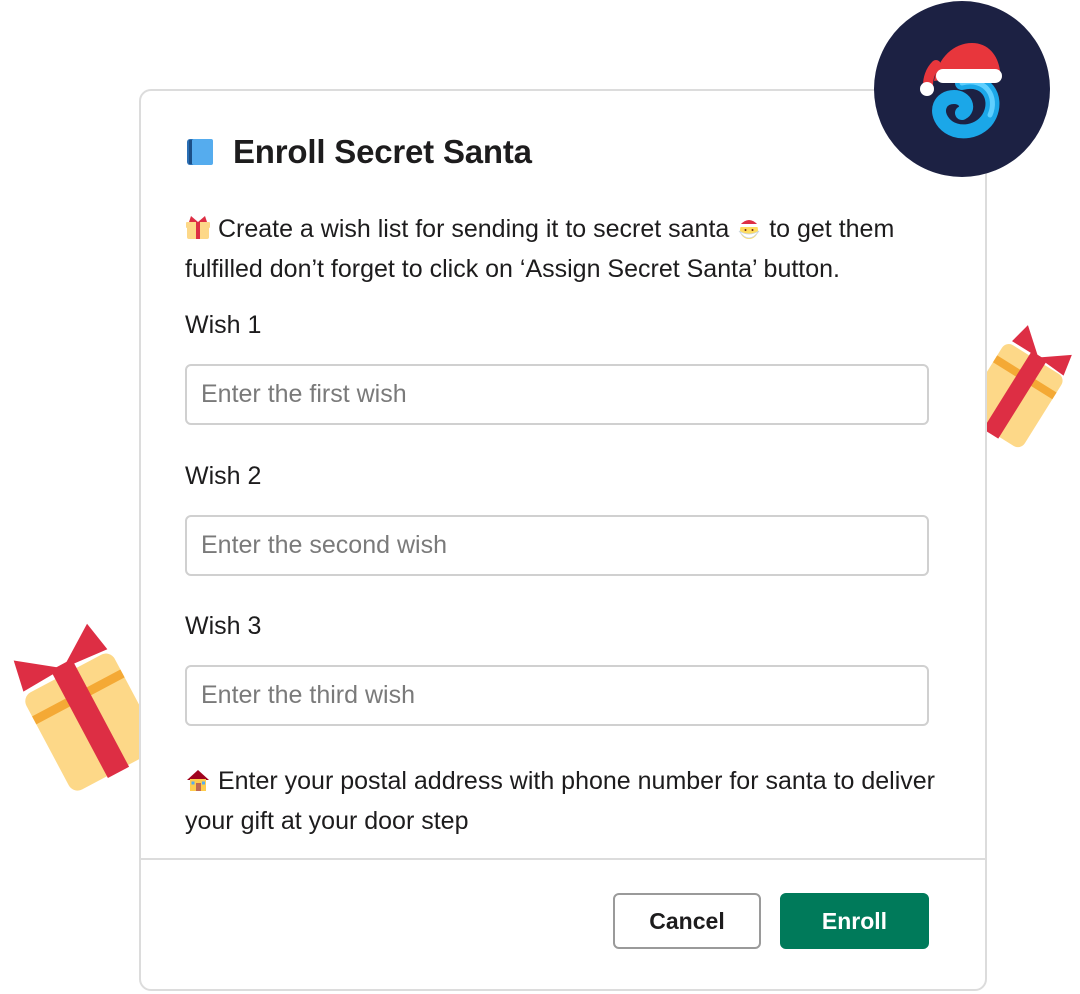  Describe the element at coordinates (382, 151) in the screenshot. I see `dialog-title: Enroll Secret Santa` at that location.